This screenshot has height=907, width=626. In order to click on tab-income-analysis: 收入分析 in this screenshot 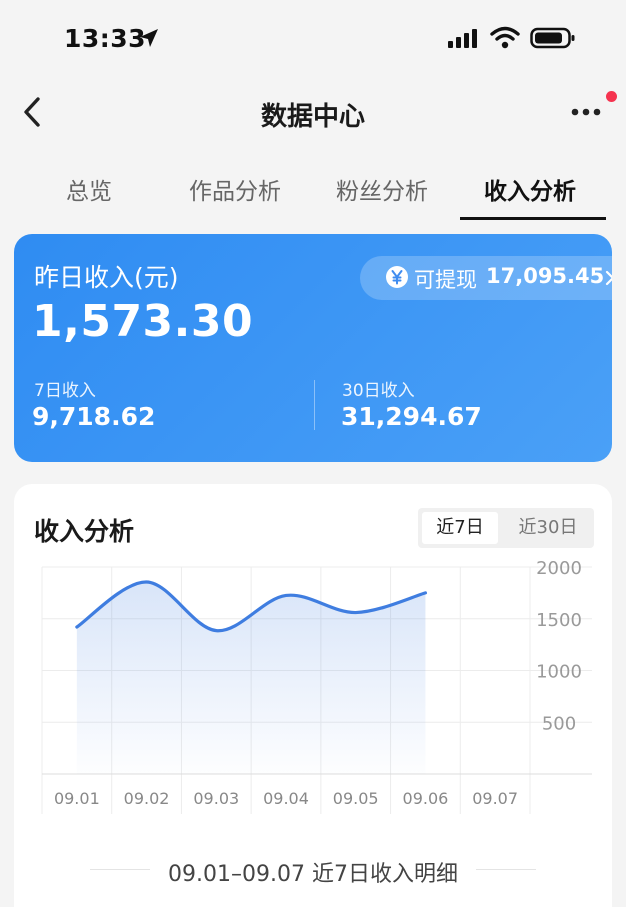, I will do `click(530, 189)`.